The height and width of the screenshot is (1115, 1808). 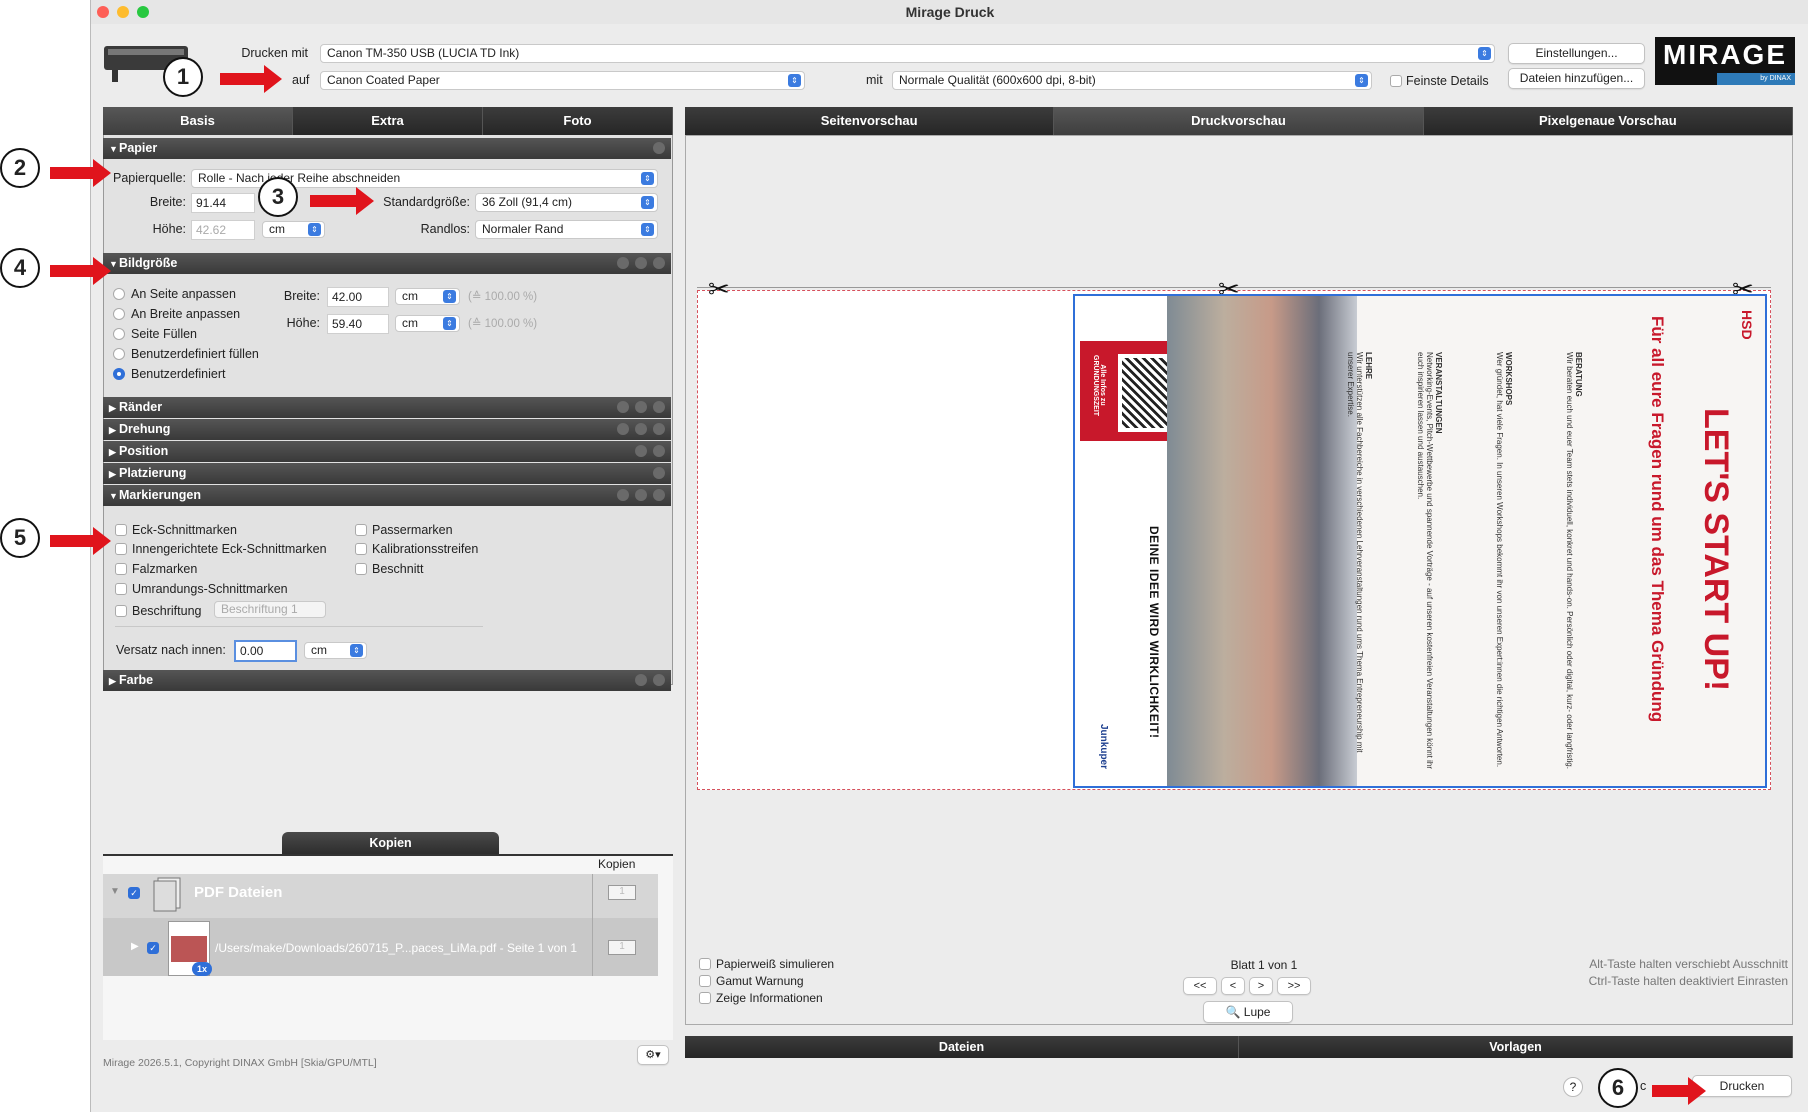 What do you see at coordinates (119, 354) in the screenshot?
I see `radio-custom-fill` at bounding box center [119, 354].